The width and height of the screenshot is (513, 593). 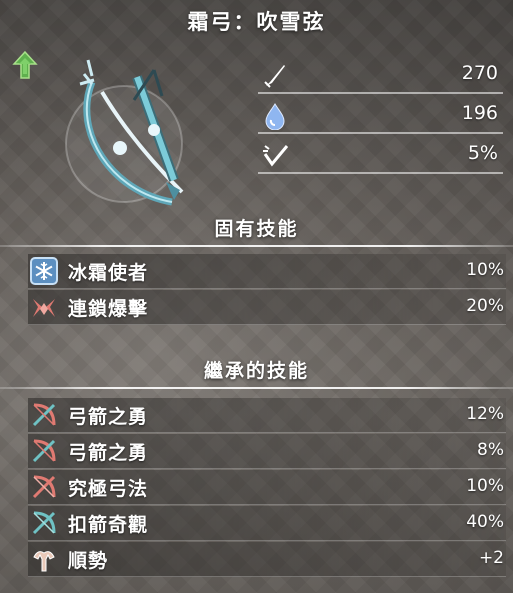 What do you see at coordinates (44, 308) in the screenshot?
I see `chain-burst-icon` at bounding box center [44, 308].